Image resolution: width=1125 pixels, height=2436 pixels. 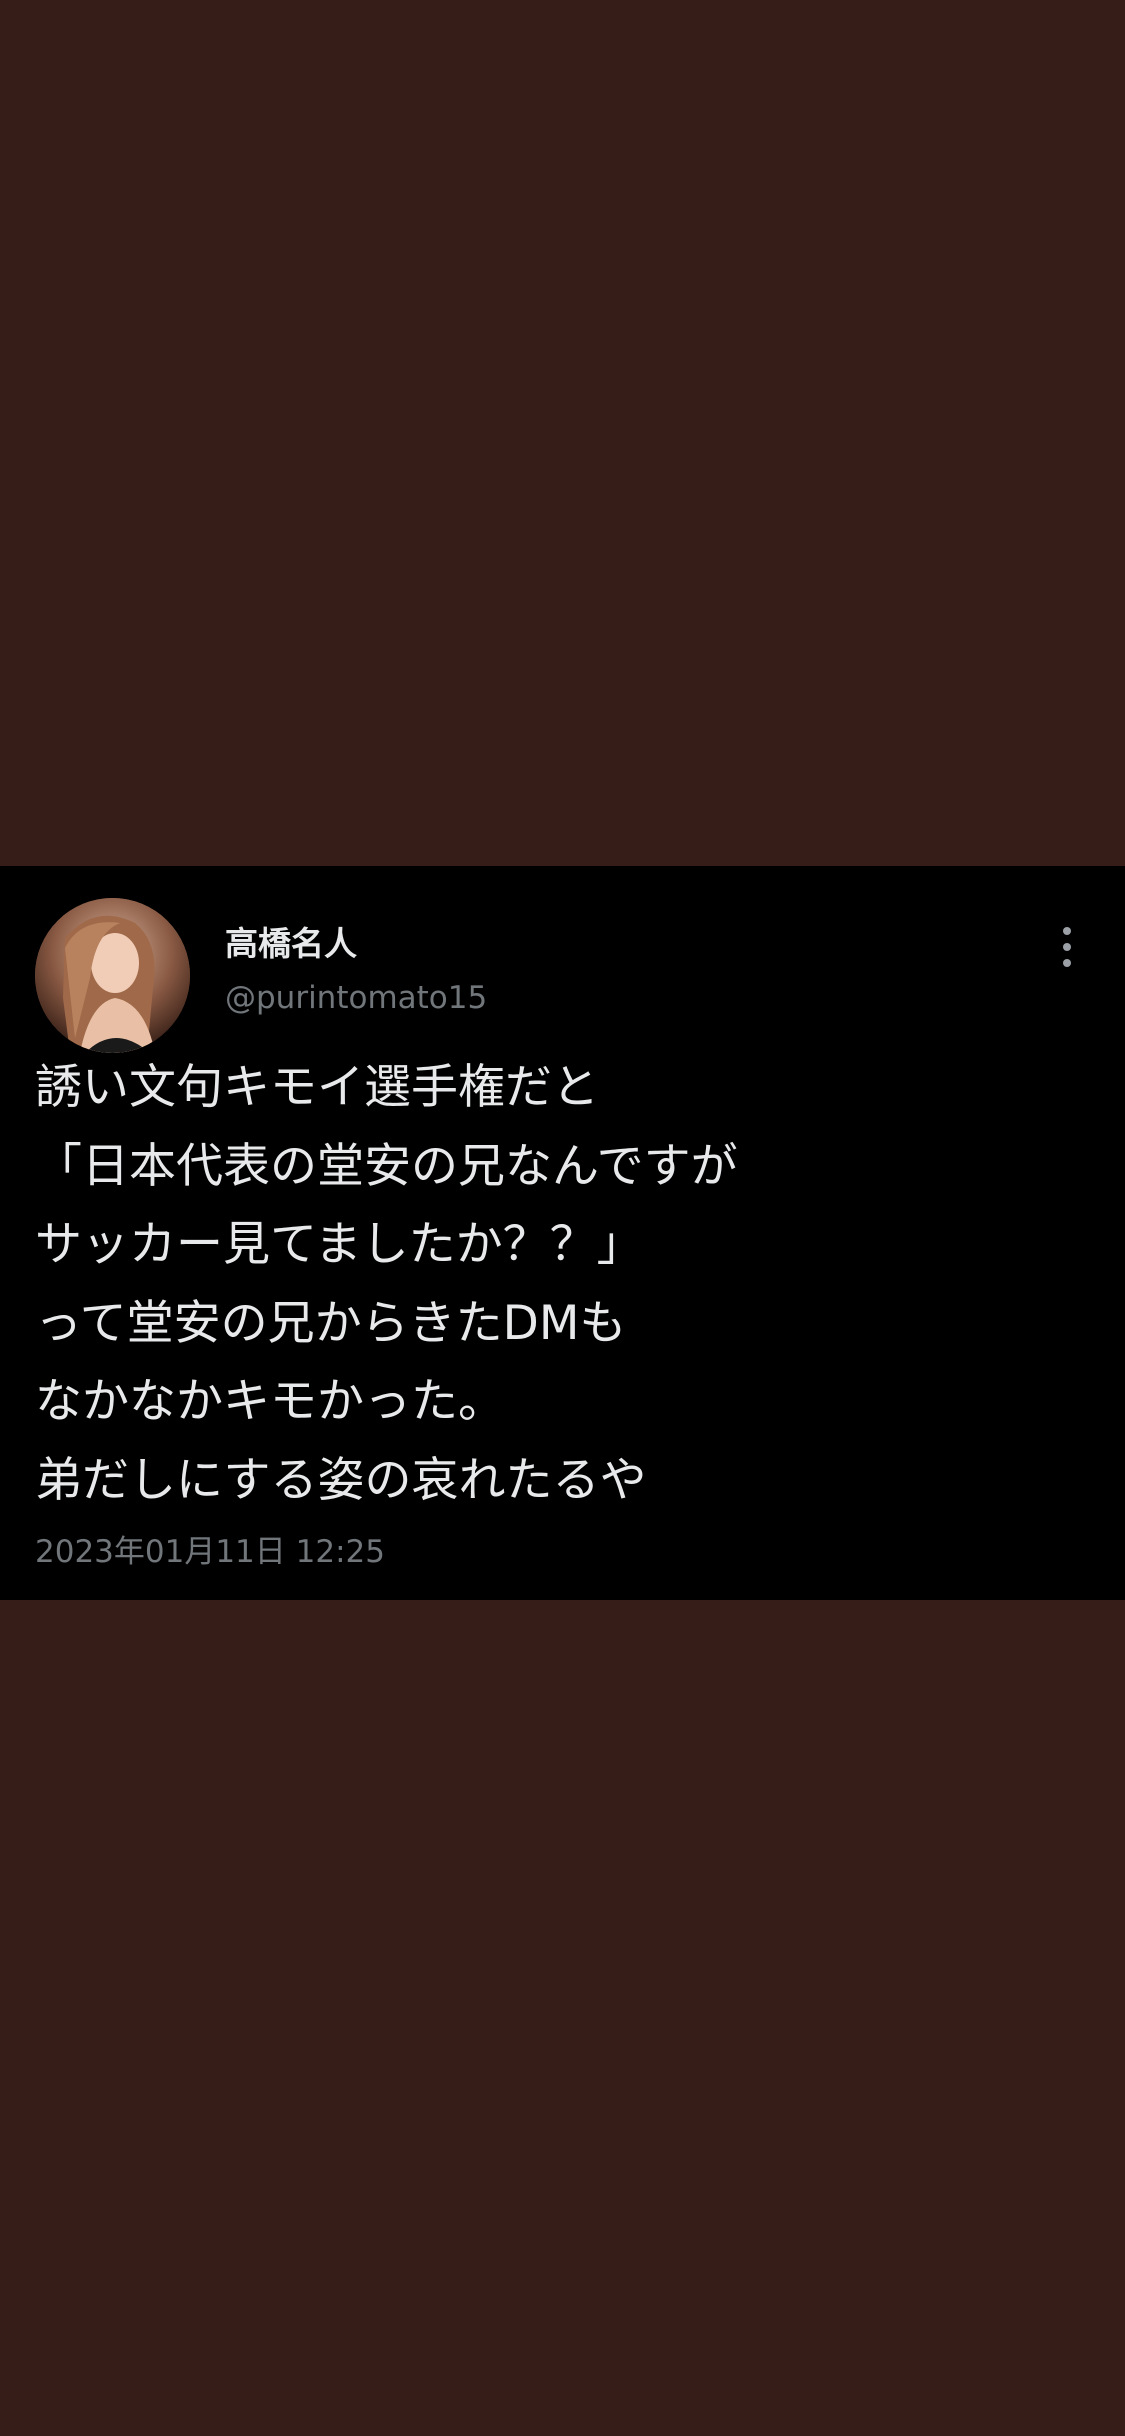 I want to click on tweet-text-line: 誘い文句キモイ選手権だと, so click(x=317, y=1087).